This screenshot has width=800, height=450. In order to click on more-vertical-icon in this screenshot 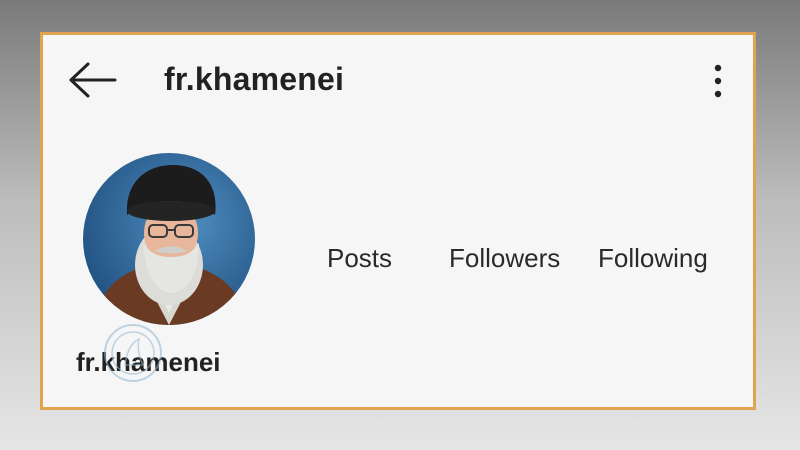, I will do `click(718, 81)`.